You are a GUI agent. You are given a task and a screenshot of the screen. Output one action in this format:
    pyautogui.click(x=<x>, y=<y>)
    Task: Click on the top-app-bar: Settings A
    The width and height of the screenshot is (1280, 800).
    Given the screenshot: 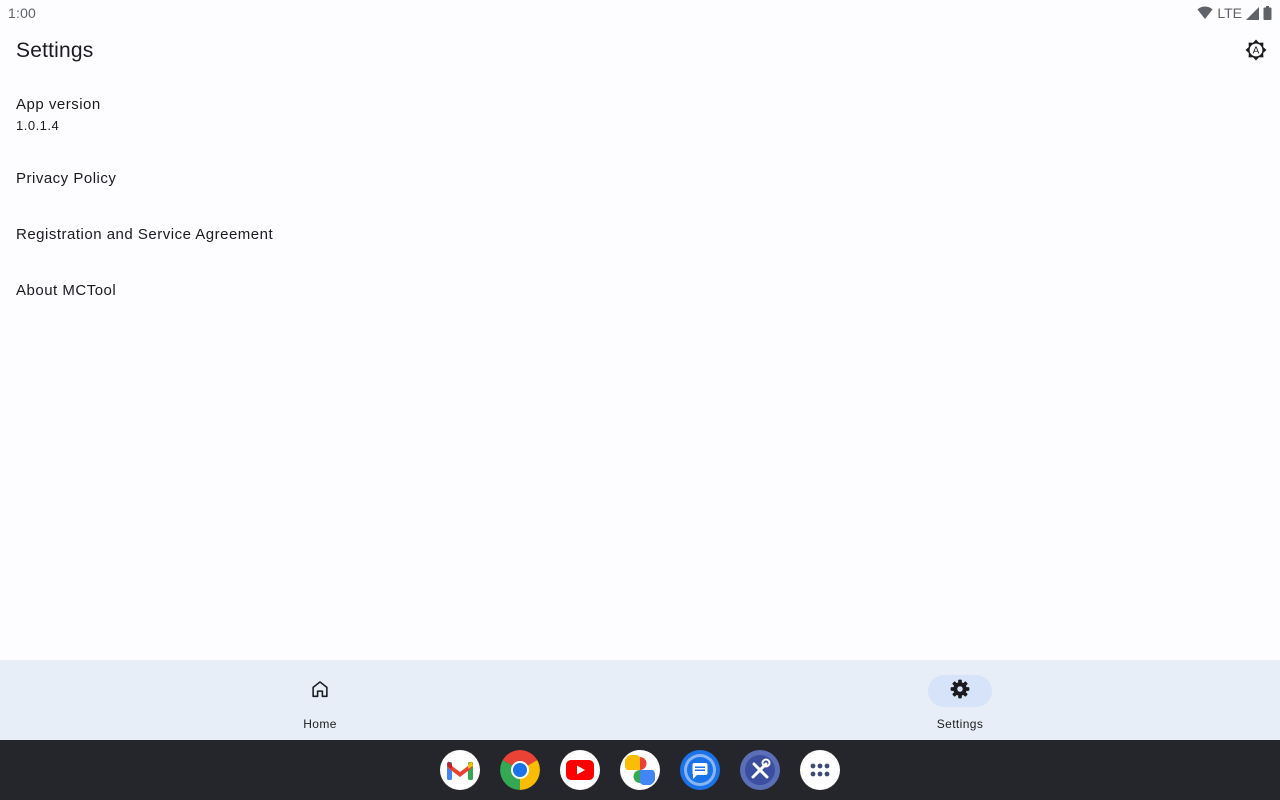 What is the action you would take?
    pyautogui.click(x=640, y=52)
    